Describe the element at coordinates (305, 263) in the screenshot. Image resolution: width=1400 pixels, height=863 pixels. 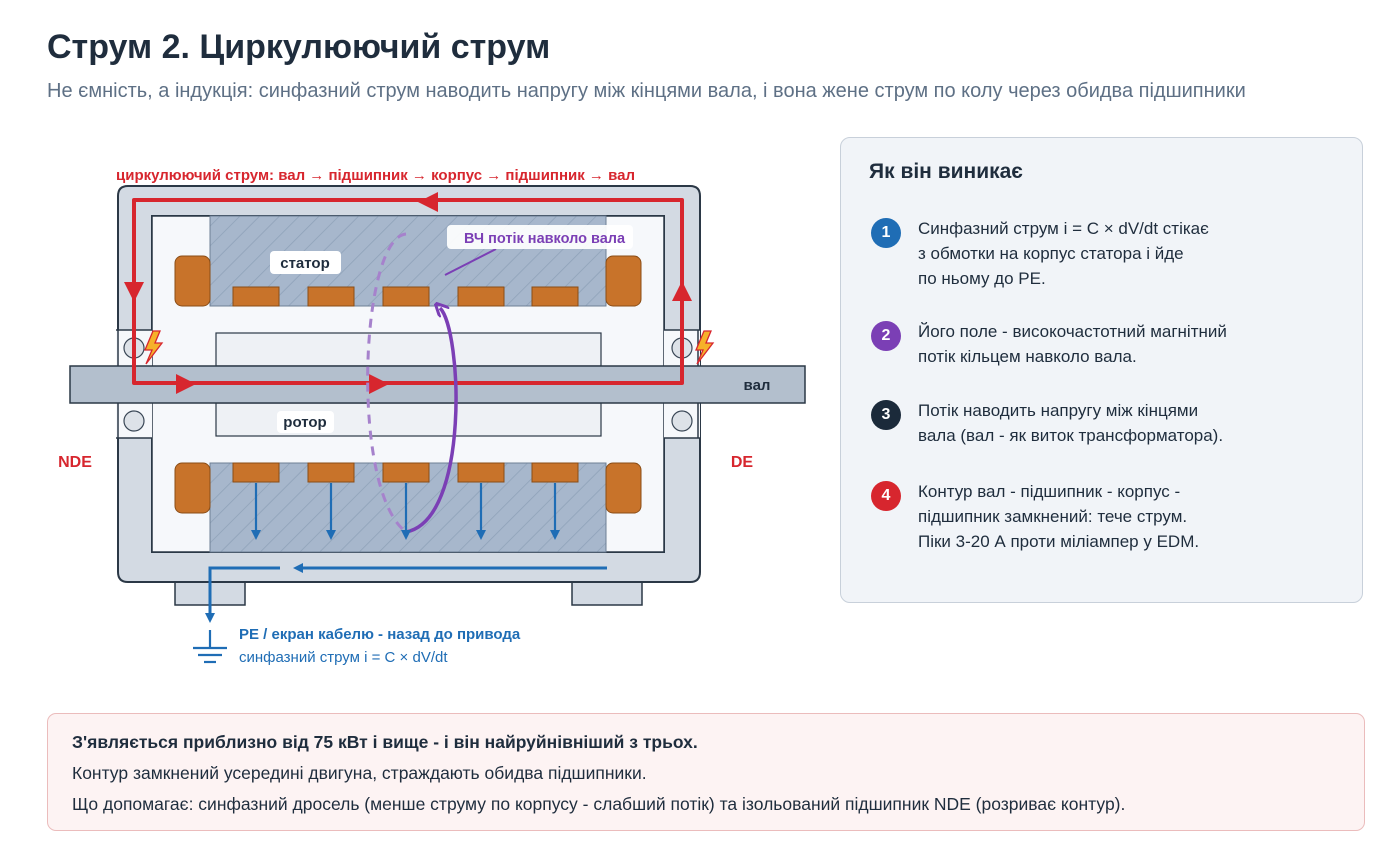
I see `stator-label: статор` at that location.